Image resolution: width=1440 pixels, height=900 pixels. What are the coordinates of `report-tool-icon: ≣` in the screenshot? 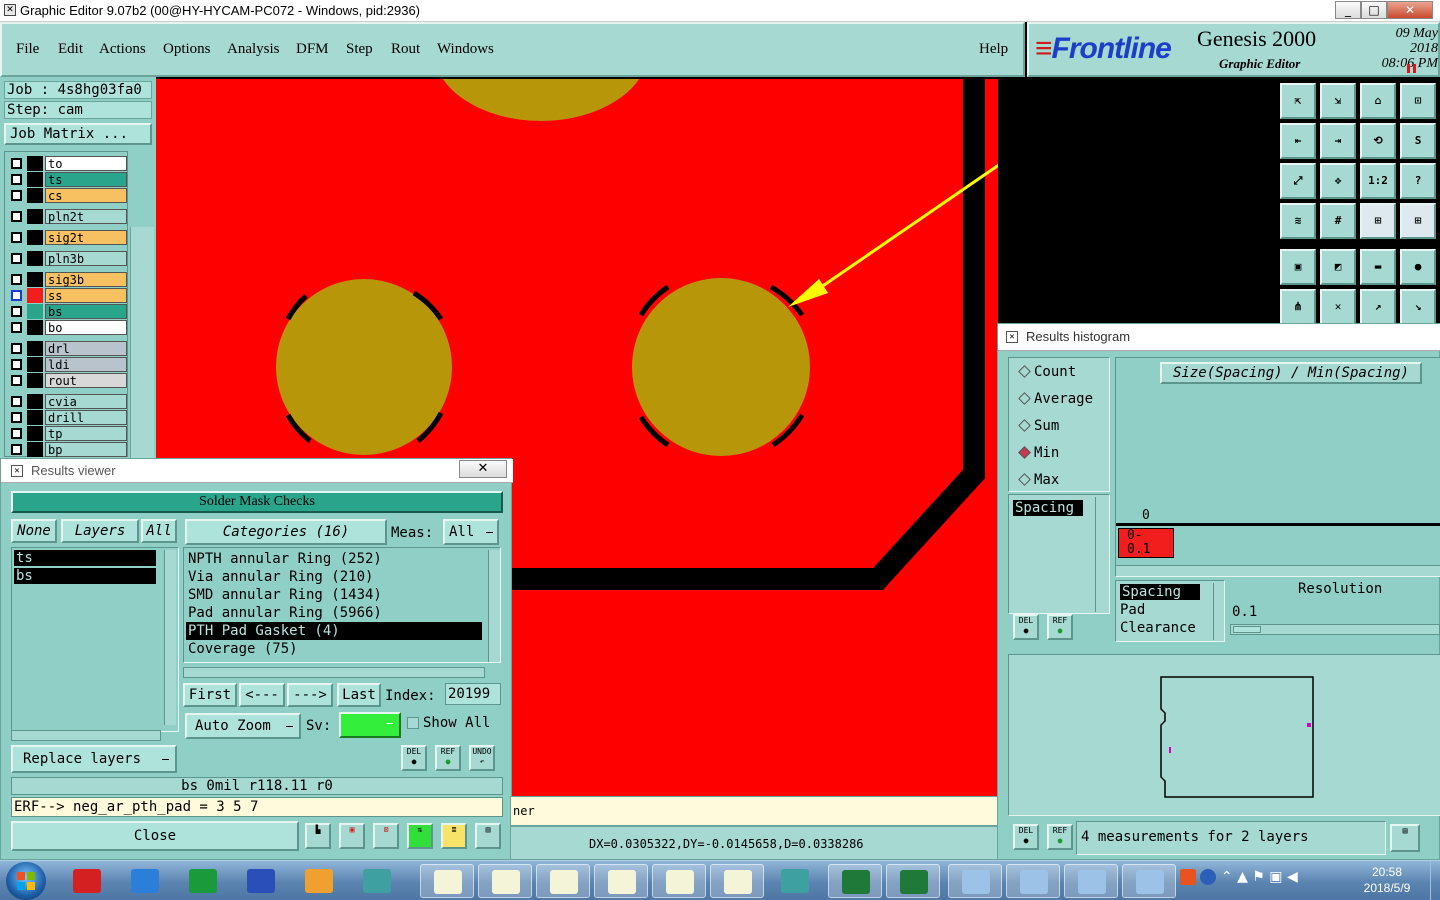 It's located at (454, 836).